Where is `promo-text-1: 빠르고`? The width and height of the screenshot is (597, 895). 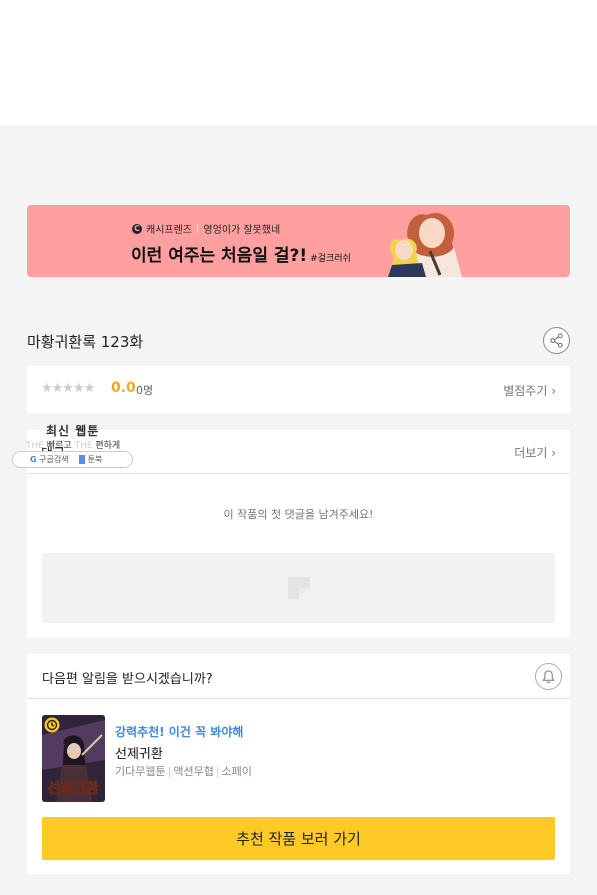 promo-text-1: 빠르고 is located at coordinates (59, 446).